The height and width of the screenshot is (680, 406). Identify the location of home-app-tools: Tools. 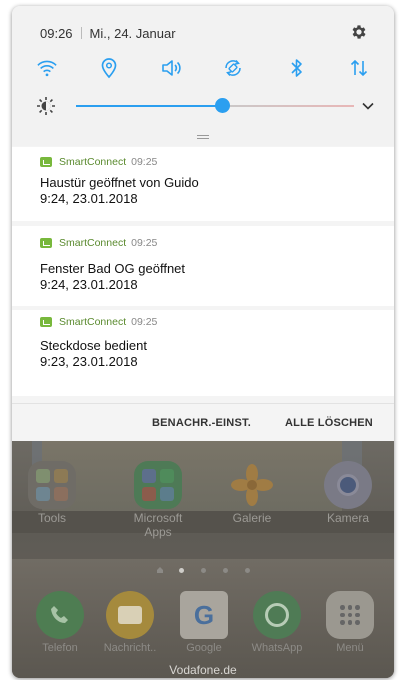
(52, 493).